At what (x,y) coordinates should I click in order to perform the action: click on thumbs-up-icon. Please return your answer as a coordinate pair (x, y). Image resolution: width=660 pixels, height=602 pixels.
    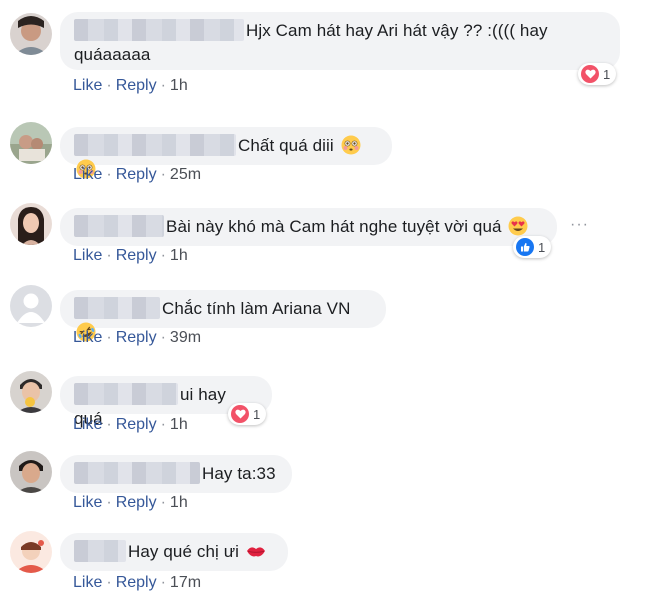
    Looking at the image, I should click on (525, 247).